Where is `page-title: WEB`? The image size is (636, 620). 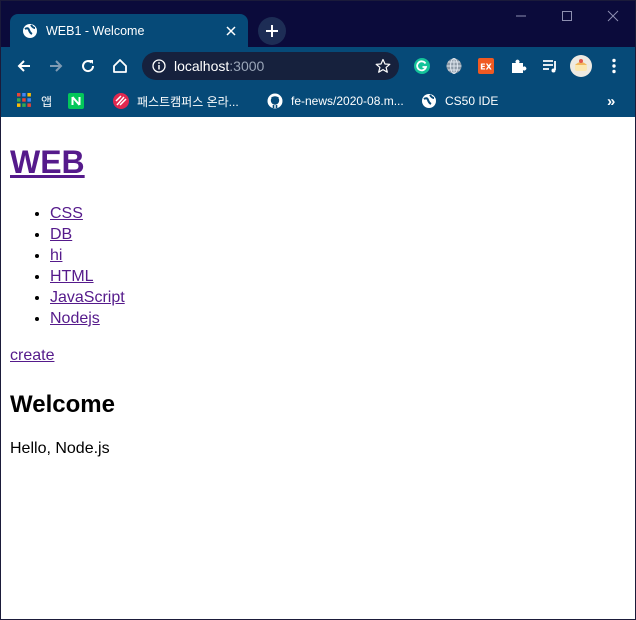
page-title: WEB is located at coordinates (47, 162).